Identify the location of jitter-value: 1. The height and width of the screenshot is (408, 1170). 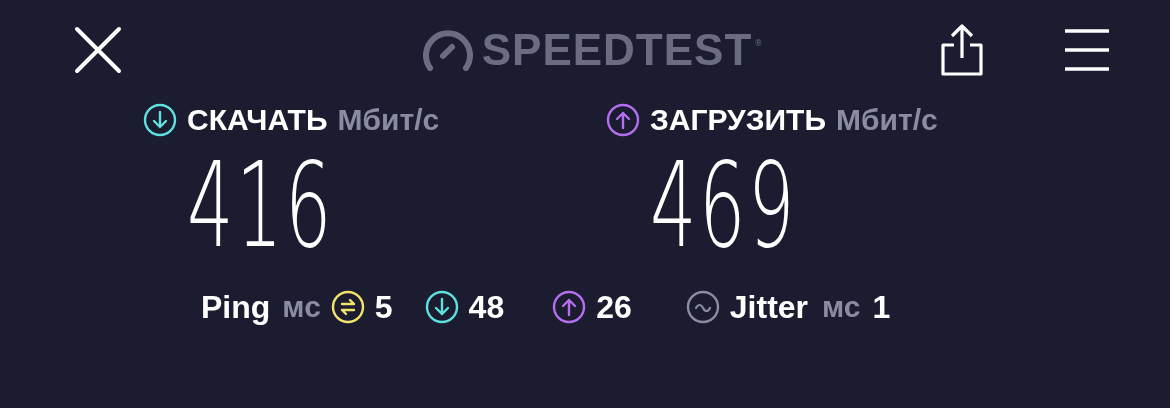
(881, 307).